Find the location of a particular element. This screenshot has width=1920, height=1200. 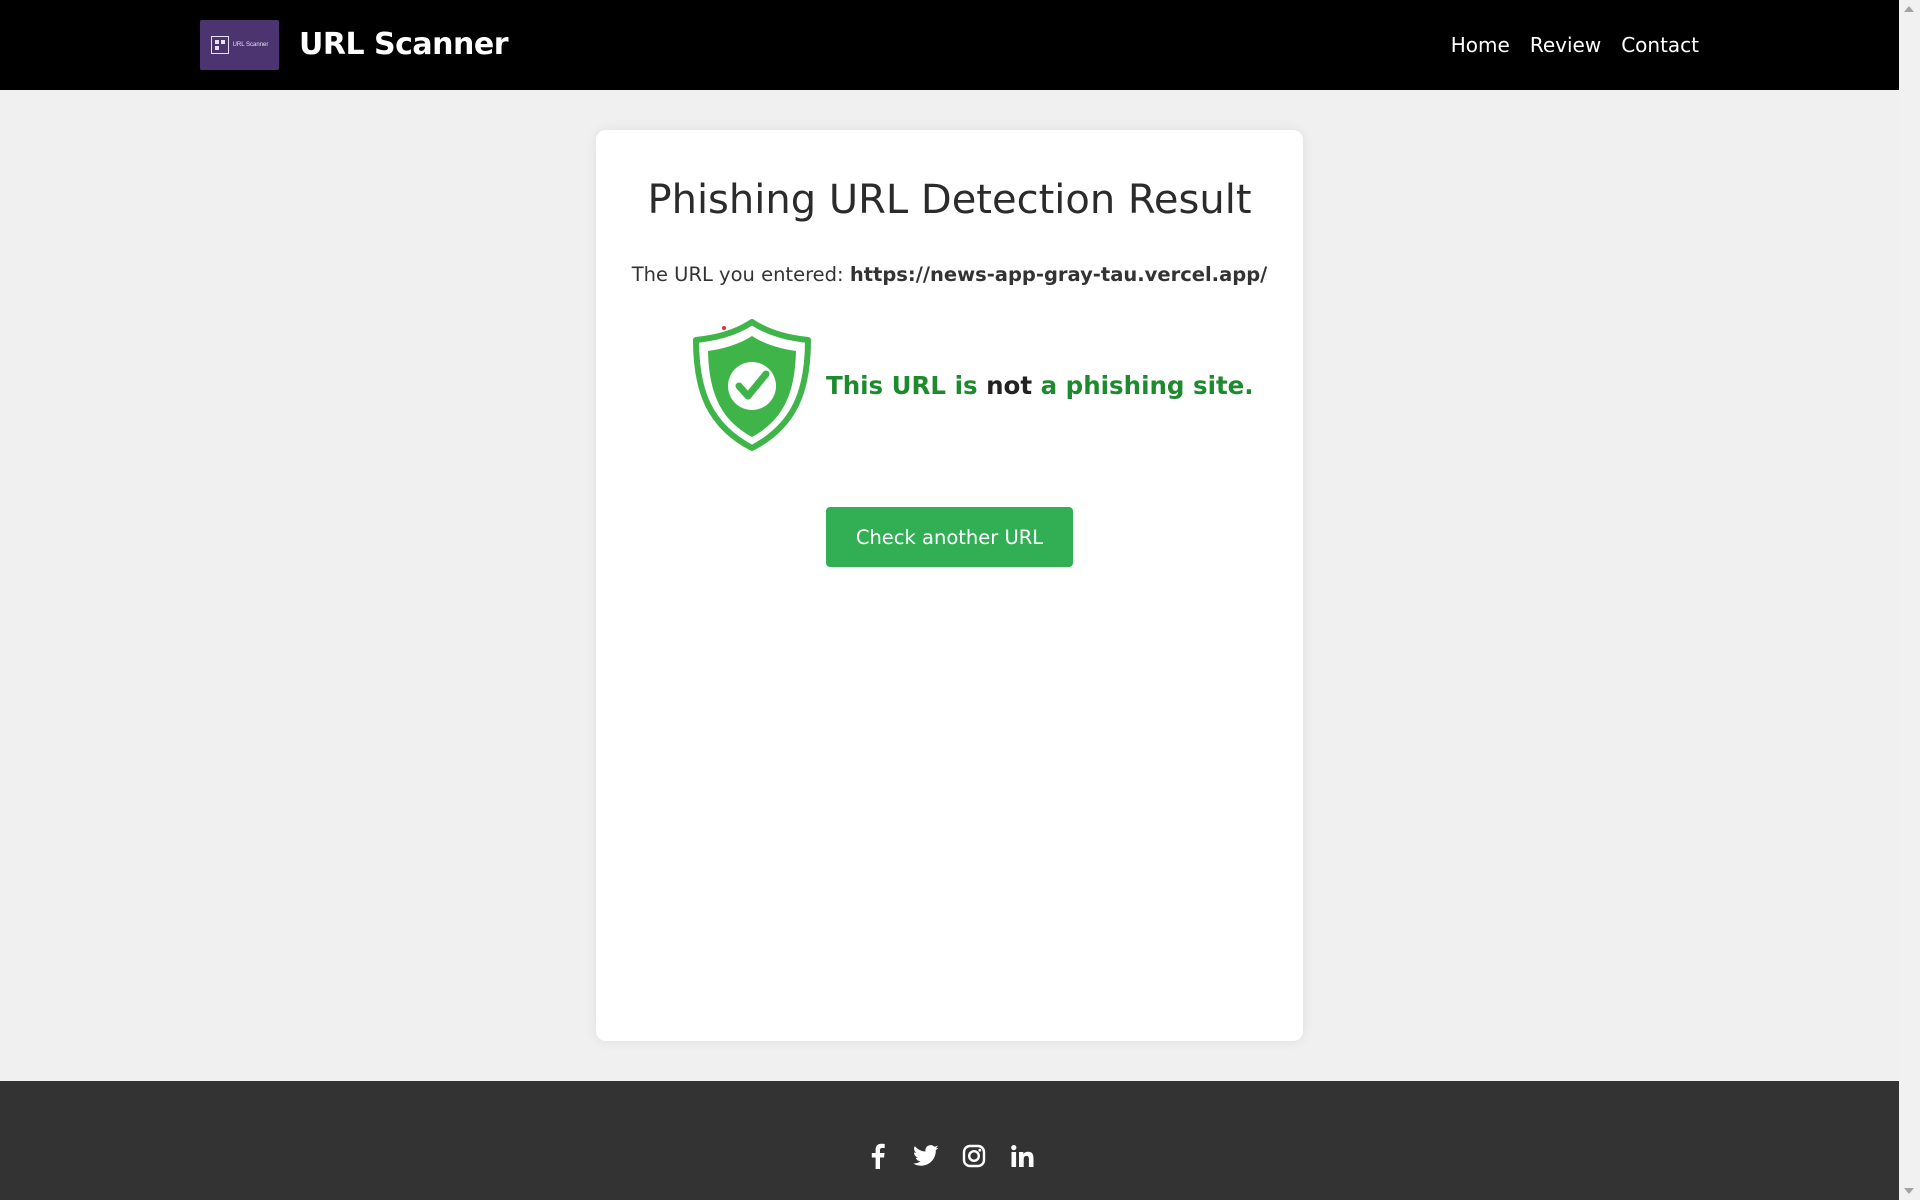

nav-link-contact: Contact is located at coordinates (1660, 45).